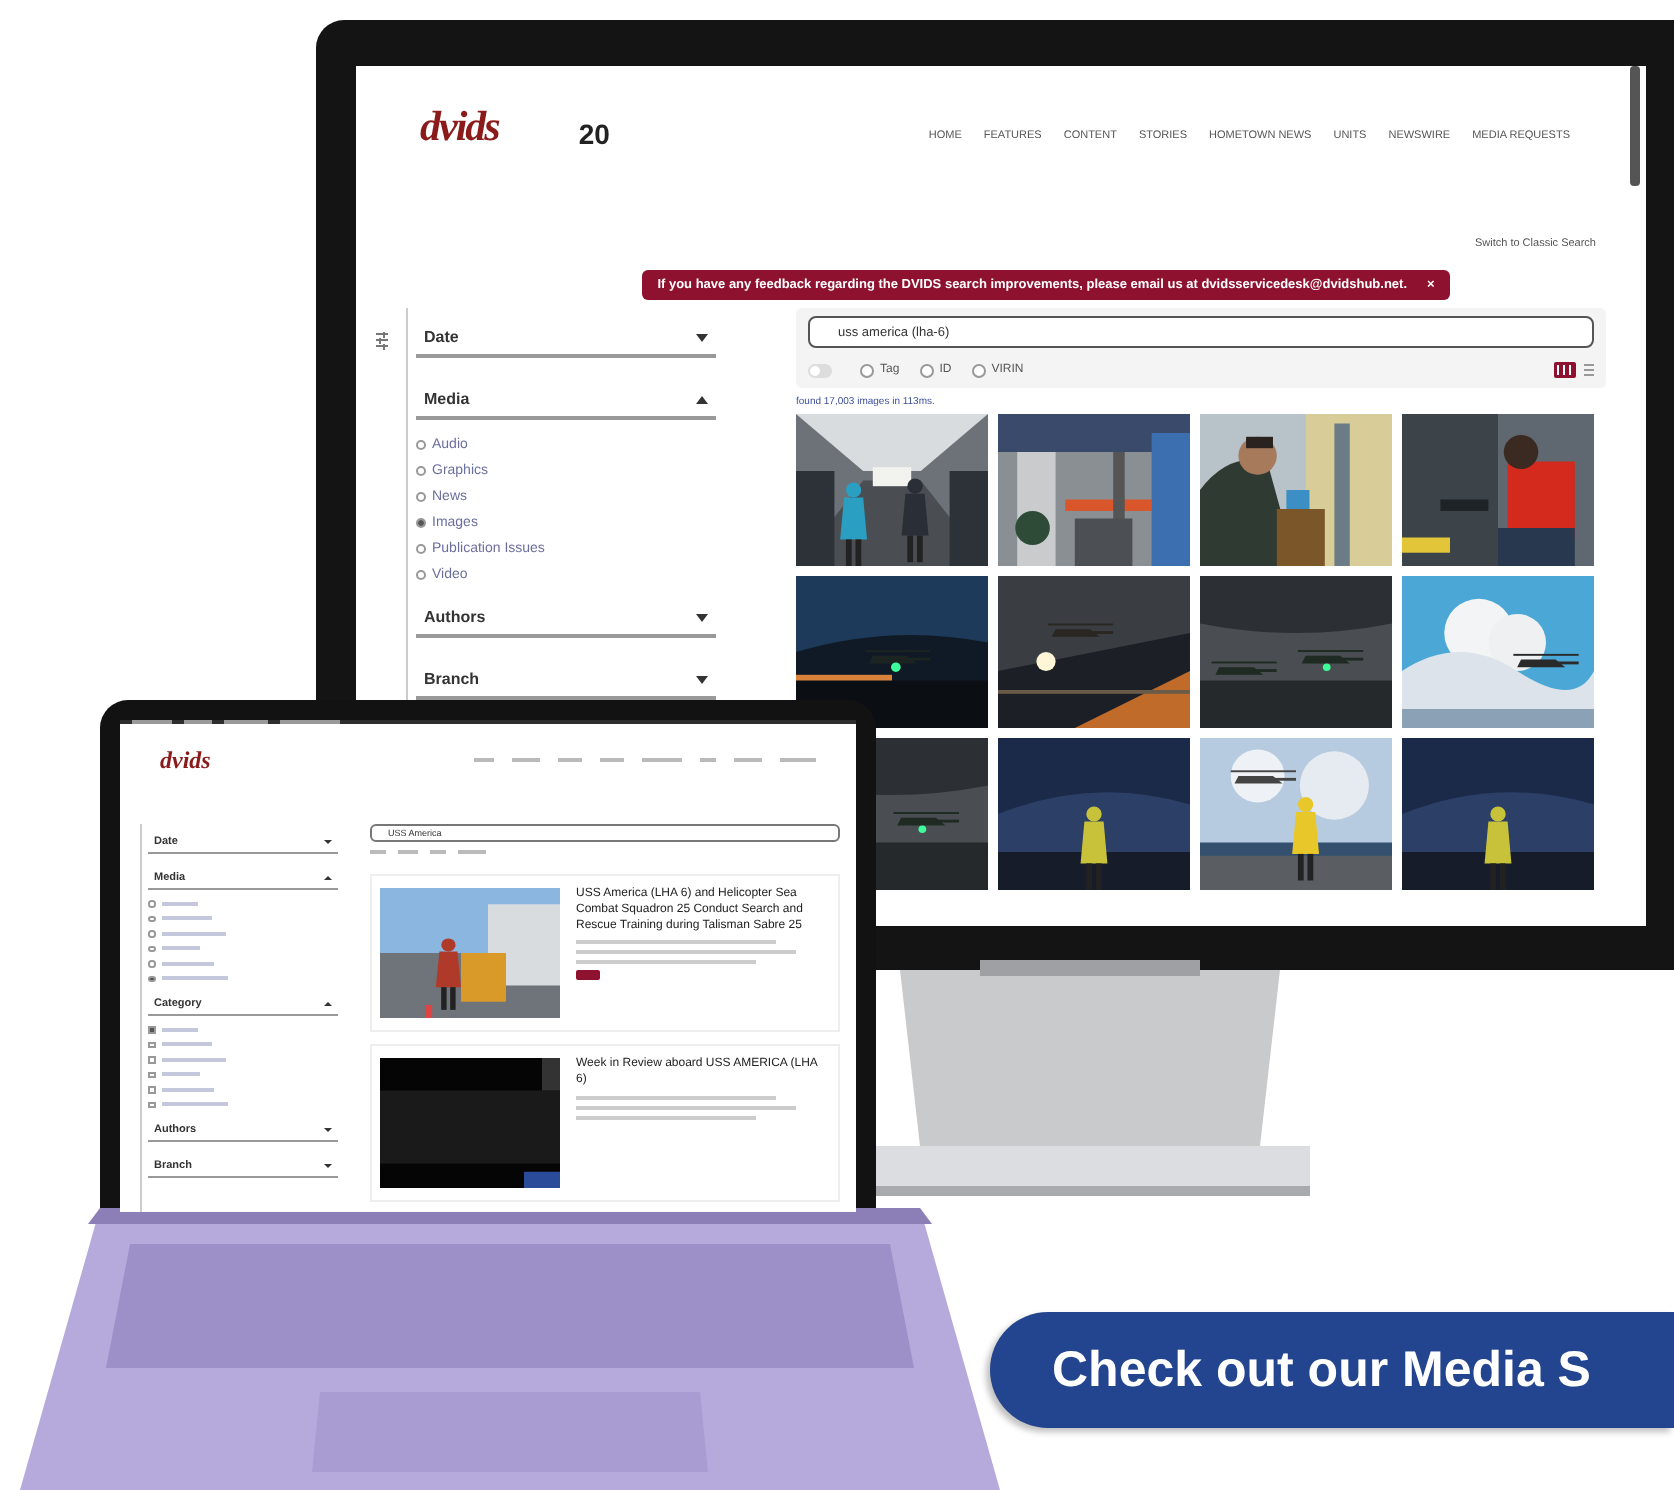  Describe the element at coordinates (1589, 370) in the screenshot. I see `list-view-icon` at that location.